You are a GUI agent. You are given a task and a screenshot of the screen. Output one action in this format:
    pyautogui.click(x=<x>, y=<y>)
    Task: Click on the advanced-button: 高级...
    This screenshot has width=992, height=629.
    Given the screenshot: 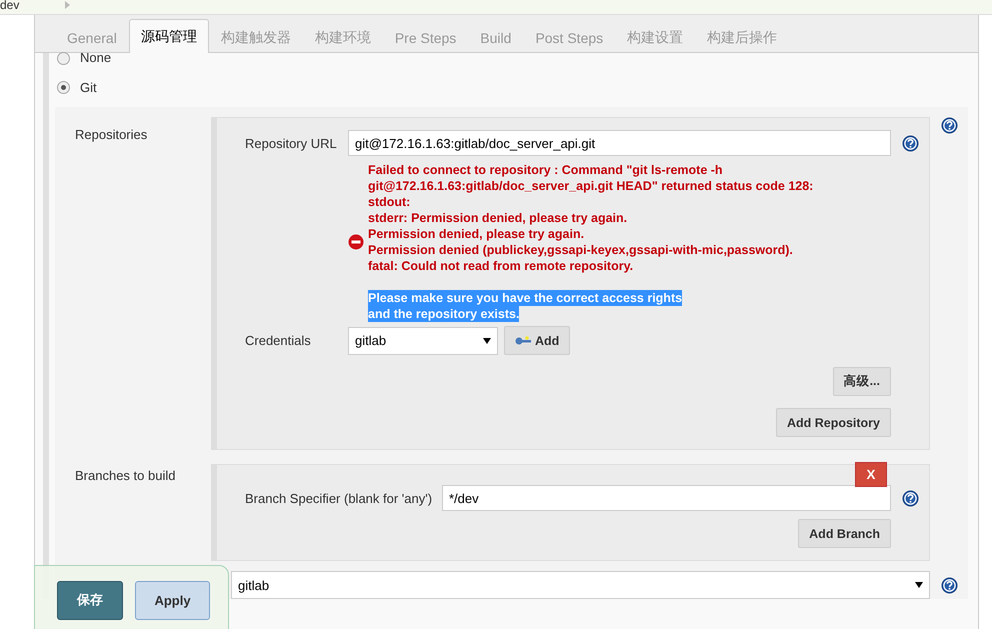 What is the action you would take?
    pyautogui.click(x=861, y=381)
    